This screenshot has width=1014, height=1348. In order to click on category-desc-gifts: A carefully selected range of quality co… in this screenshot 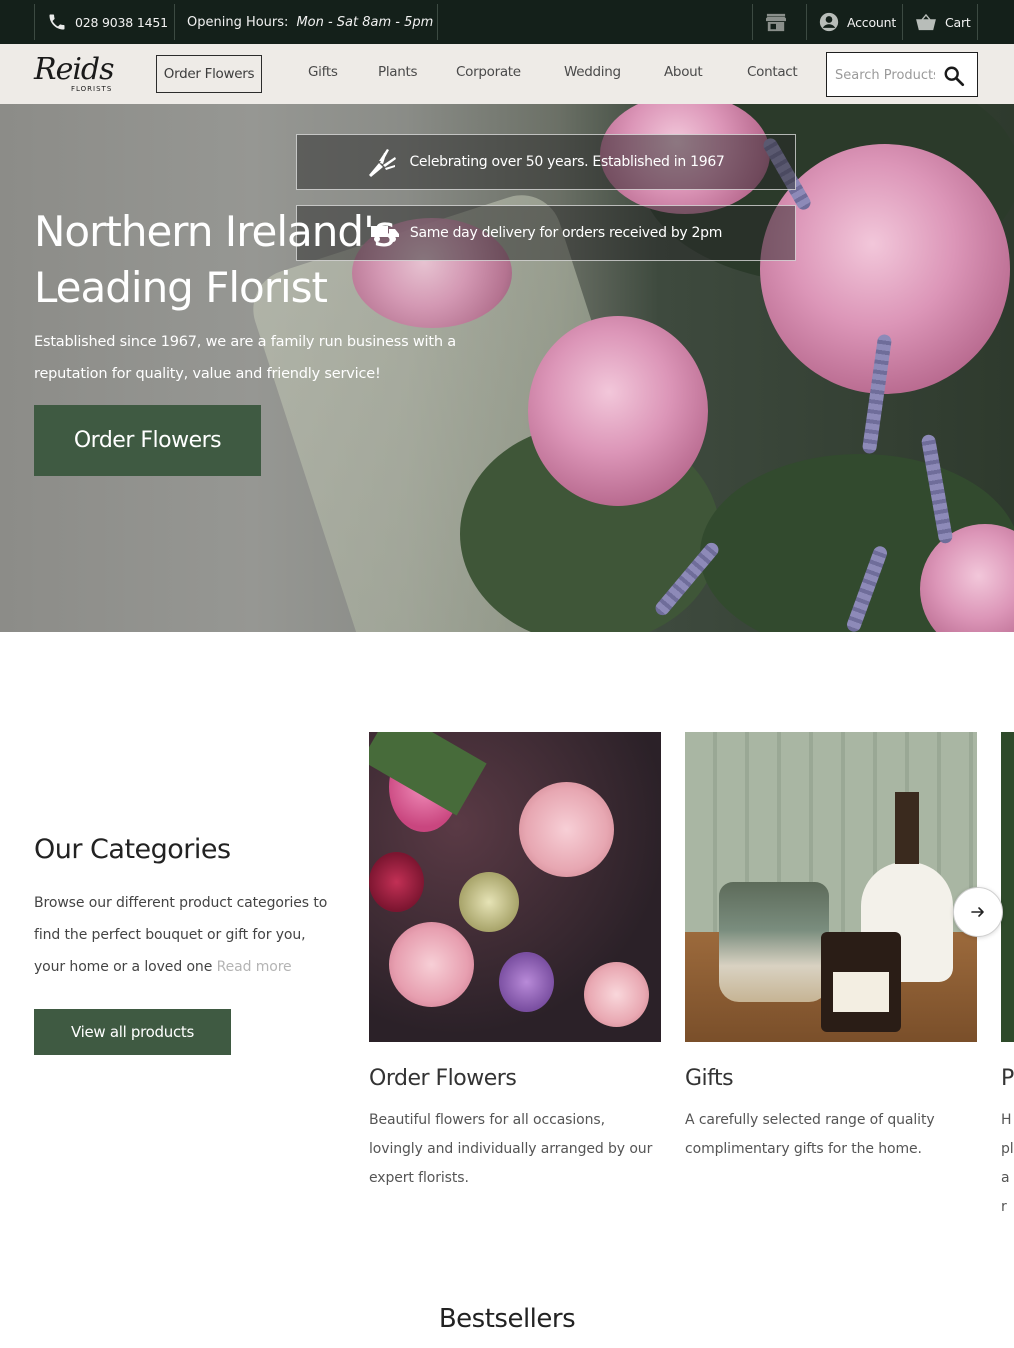, I will do `click(810, 1134)`.